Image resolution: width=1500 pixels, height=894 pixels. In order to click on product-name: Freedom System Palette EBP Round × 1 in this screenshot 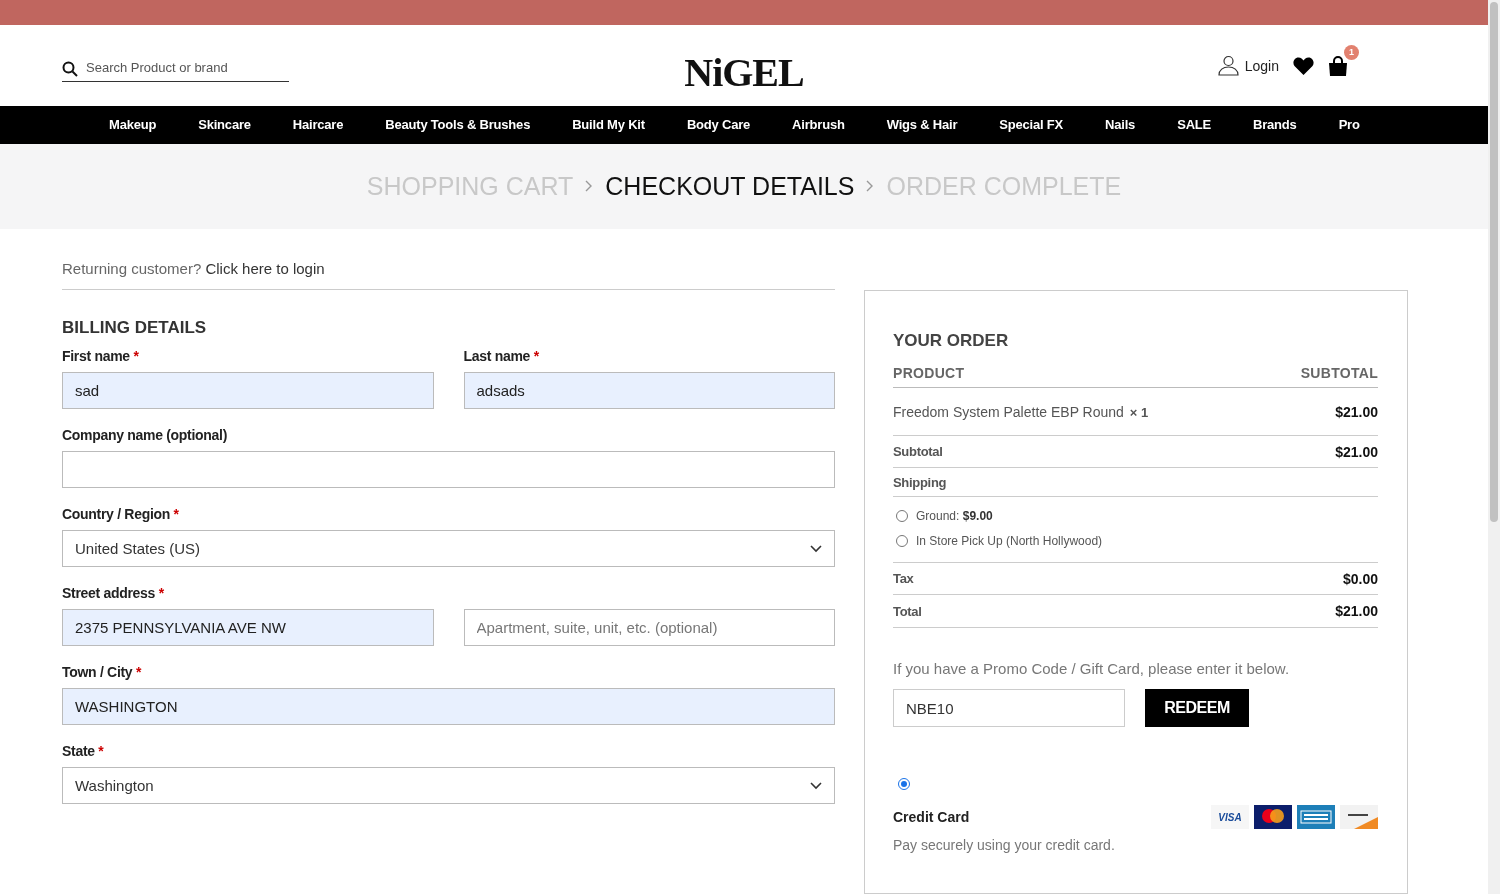, I will do `click(1021, 411)`.